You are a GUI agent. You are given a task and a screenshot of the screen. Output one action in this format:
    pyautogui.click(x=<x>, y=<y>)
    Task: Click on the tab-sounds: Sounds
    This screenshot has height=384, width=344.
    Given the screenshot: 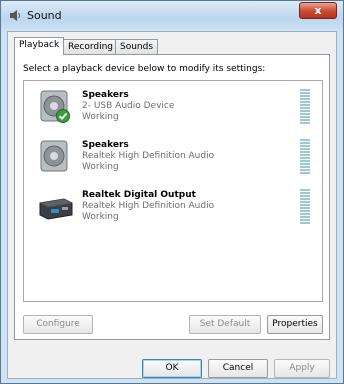 What is the action you would take?
    pyautogui.click(x=137, y=46)
    